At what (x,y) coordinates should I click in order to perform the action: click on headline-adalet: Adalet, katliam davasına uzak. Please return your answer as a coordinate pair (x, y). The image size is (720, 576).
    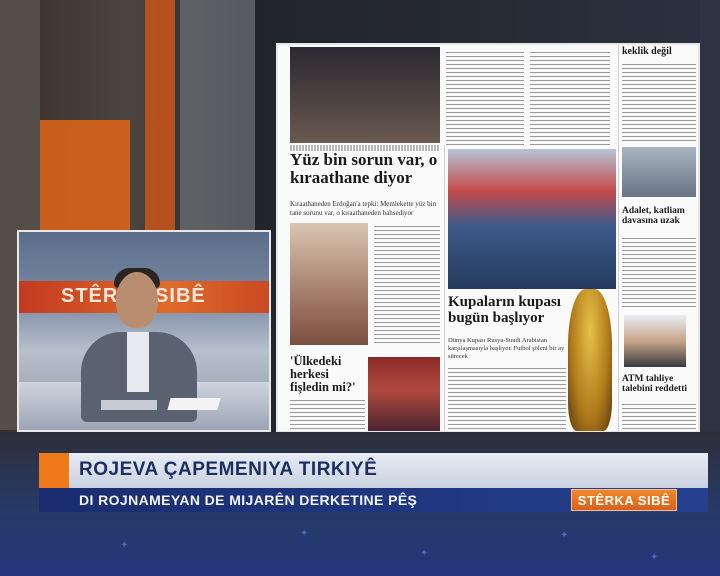
    Looking at the image, I should click on (653, 216).